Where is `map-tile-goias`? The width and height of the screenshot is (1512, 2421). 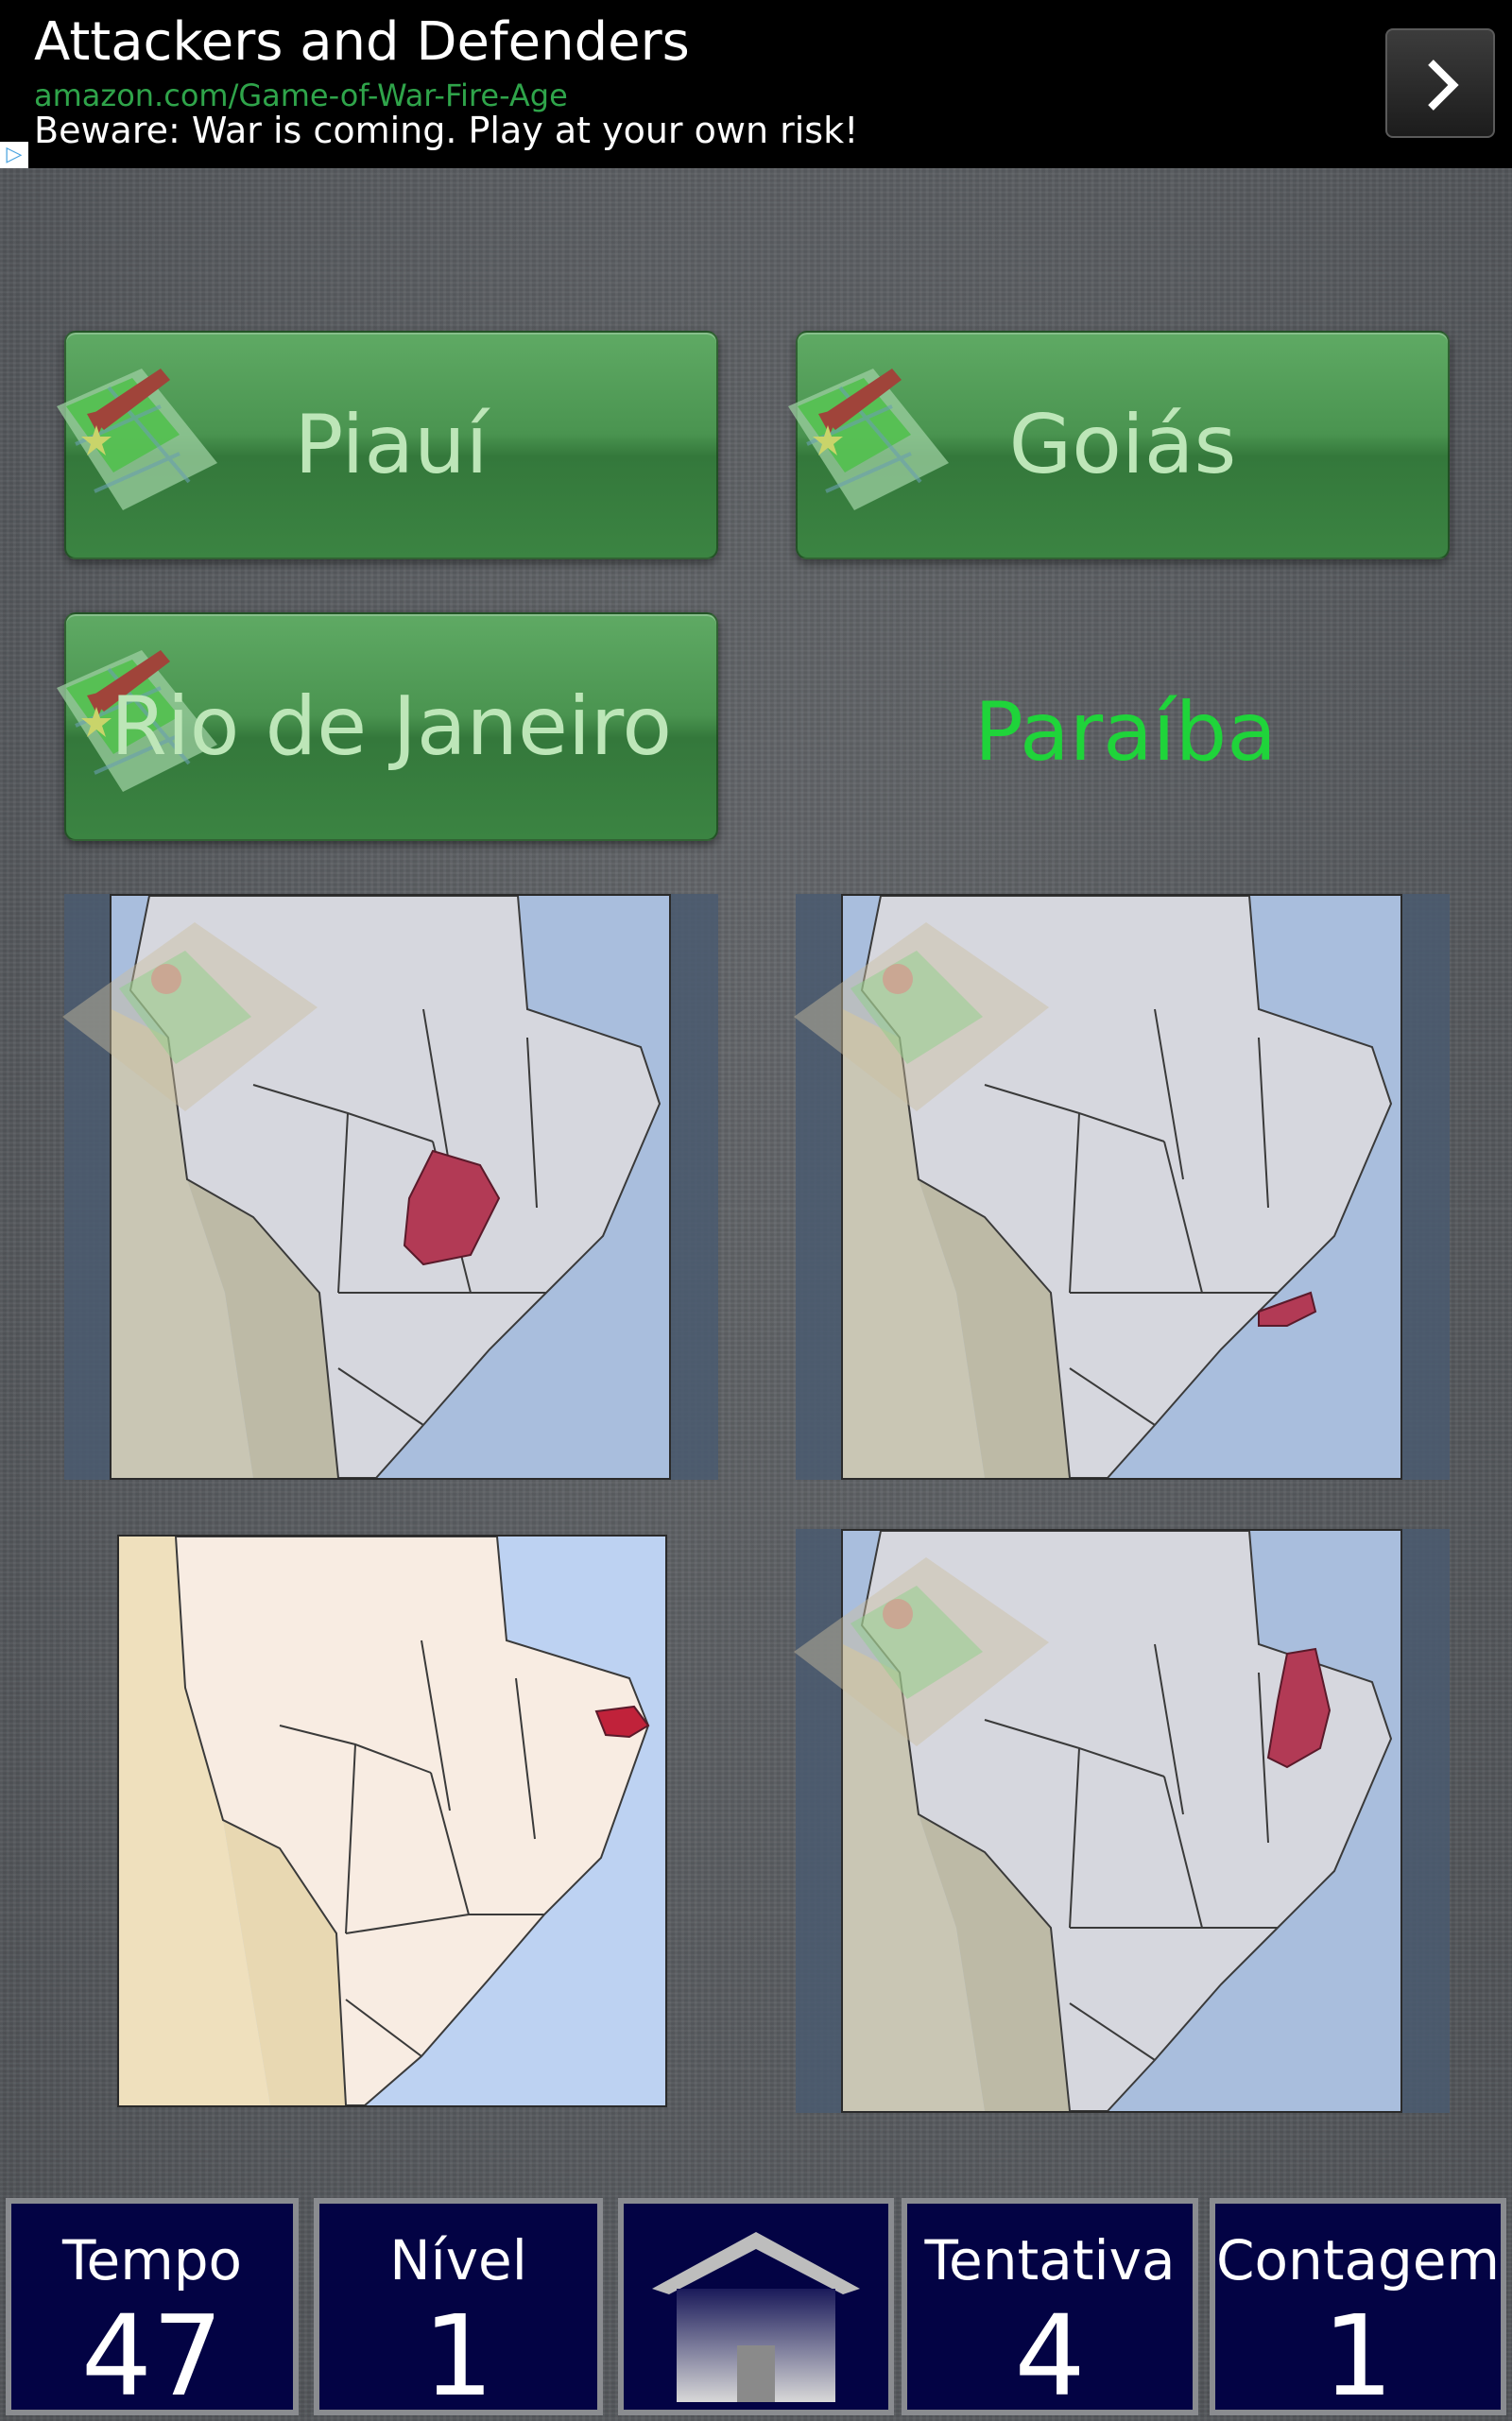 map-tile-goias is located at coordinates (390, 1187).